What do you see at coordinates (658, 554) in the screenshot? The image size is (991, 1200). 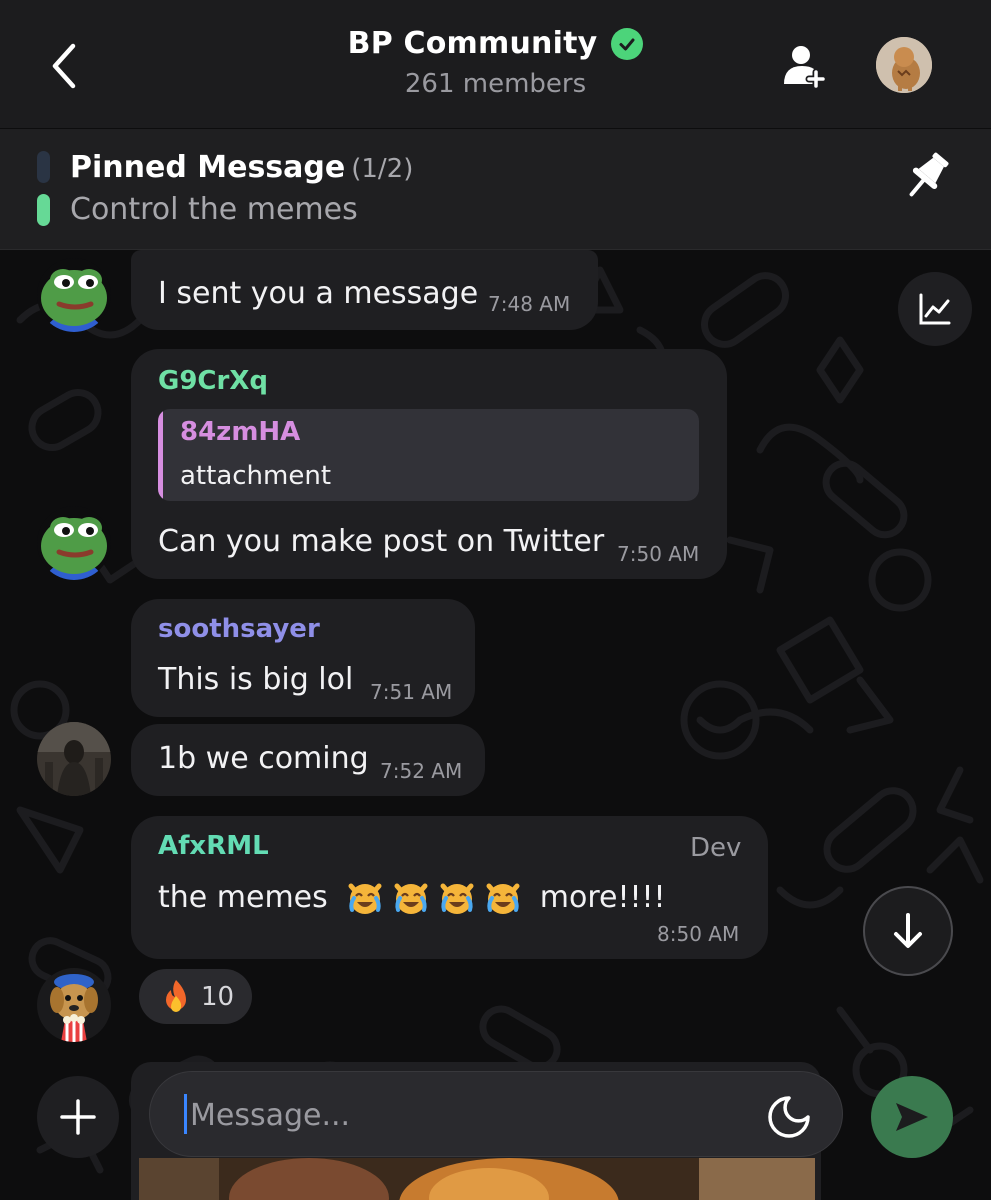 I see `message-time: 7:50 AM` at bounding box center [658, 554].